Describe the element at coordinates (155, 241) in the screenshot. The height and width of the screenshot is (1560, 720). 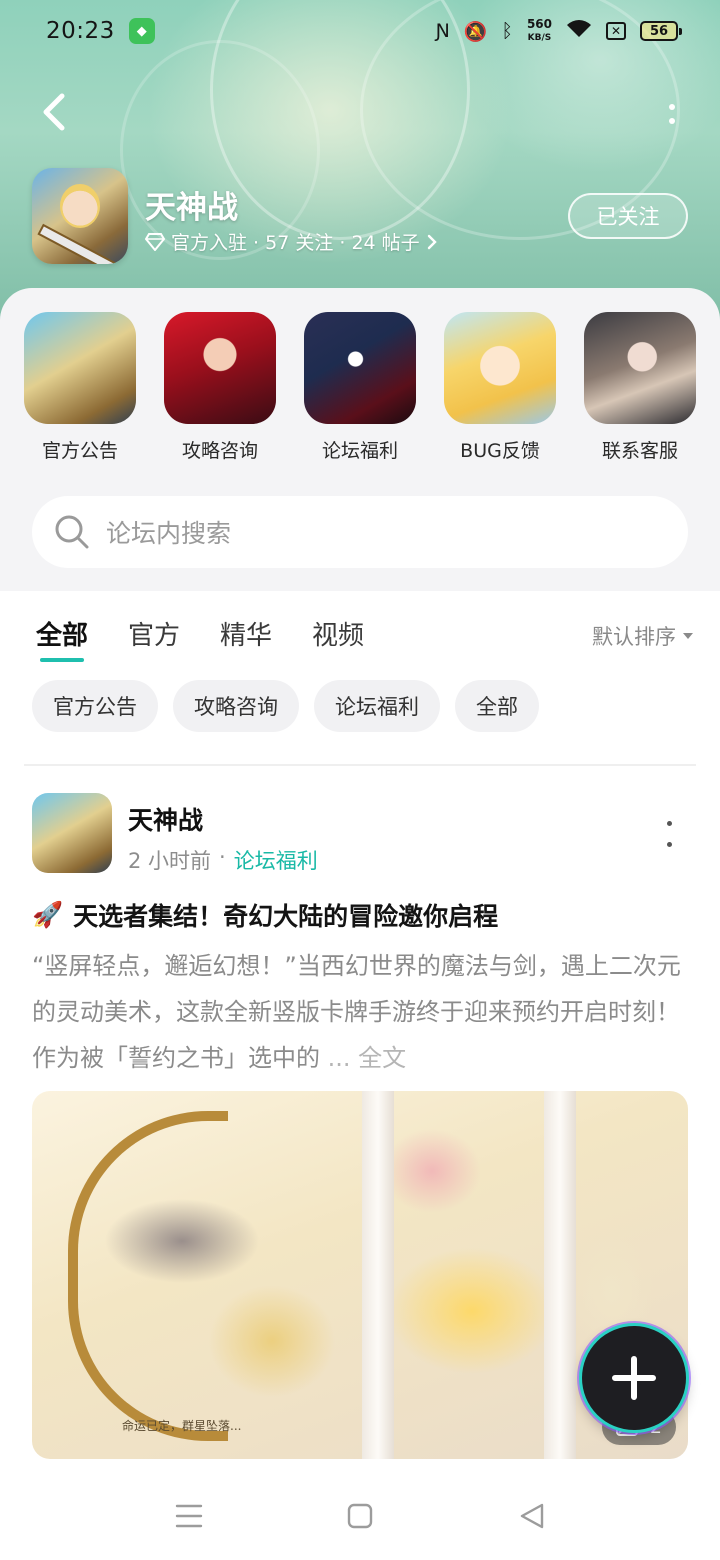
I see `verified-diamond-icon` at that location.